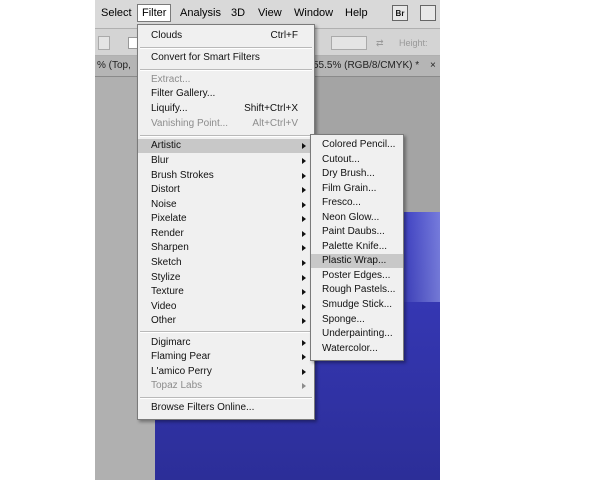 Image resolution: width=600 pixels, height=480 pixels. Describe the element at coordinates (104, 43) in the screenshot. I see `option-field-left` at that location.